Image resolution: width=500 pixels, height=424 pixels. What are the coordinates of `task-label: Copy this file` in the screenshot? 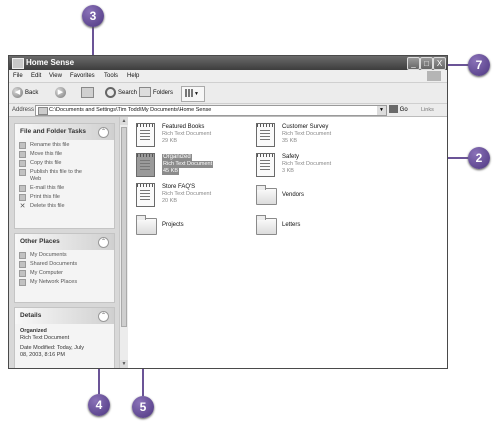 It's located at (46, 163).